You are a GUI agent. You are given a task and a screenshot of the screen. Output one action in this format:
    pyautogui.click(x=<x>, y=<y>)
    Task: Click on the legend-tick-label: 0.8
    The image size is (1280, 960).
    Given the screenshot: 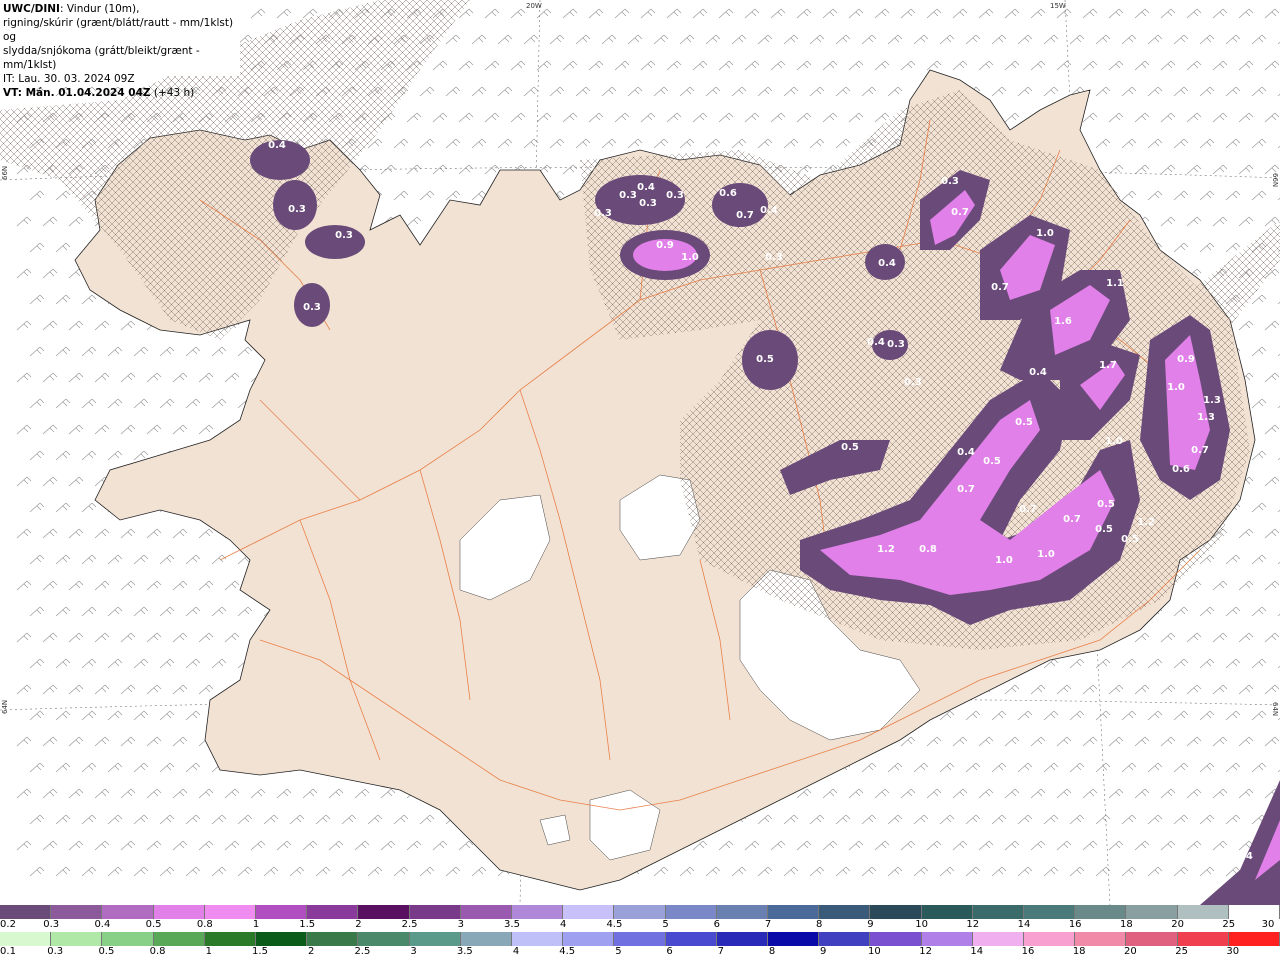 What is the action you would take?
    pyautogui.click(x=204, y=924)
    